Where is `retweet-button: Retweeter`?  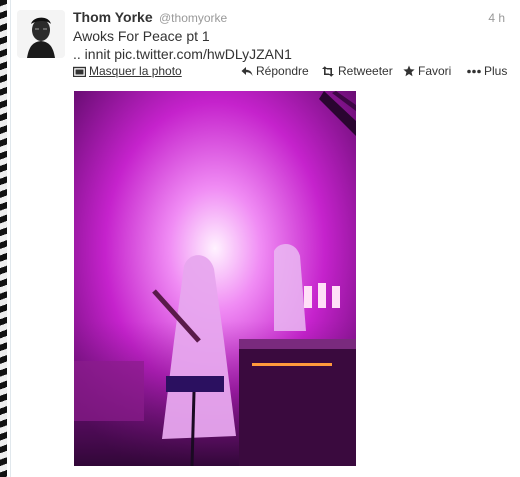
retweet-button: Retweeter is located at coordinates (357, 71).